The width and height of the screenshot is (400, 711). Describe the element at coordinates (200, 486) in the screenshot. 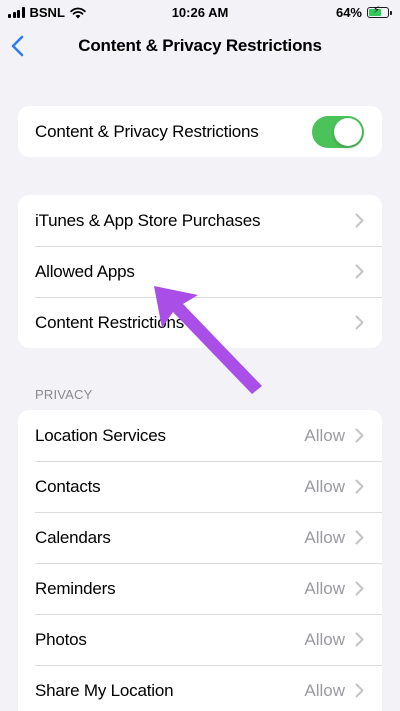

I see `contacts-row: Contacts Allow` at that location.